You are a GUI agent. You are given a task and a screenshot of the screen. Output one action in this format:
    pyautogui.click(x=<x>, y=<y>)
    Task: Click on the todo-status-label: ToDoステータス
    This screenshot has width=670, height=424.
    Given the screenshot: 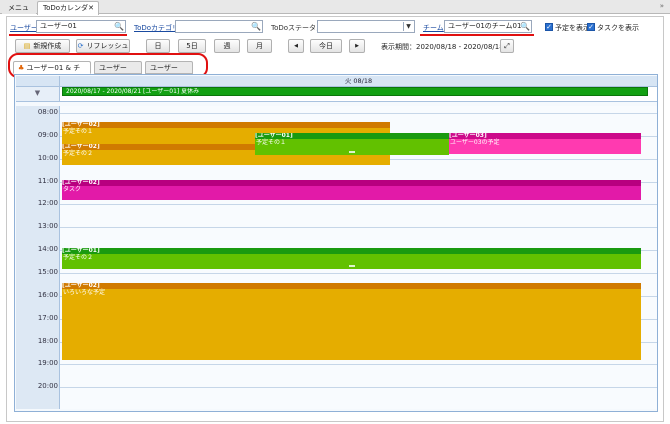 What is the action you would take?
    pyautogui.click(x=297, y=28)
    